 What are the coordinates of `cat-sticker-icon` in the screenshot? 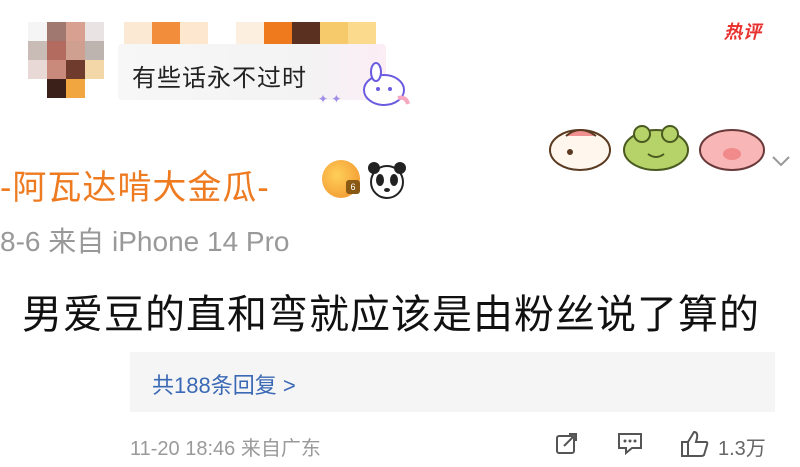 It's located at (580, 150).